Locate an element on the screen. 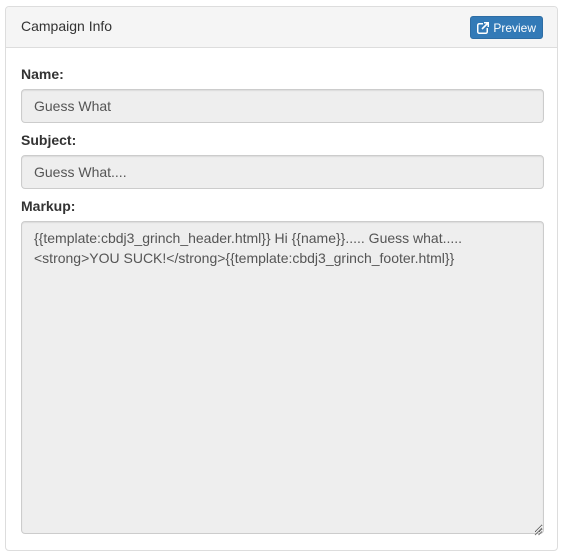 The width and height of the screenshot is (574, 551). resize-grip-icon is located at coordinates (538, 529).